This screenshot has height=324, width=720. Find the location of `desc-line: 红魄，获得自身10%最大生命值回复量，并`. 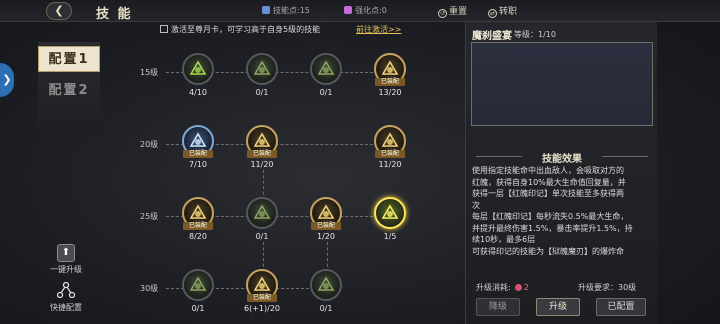

desc-line: 红魄，获得自身10%最大生命值回复量，并 is located at coordinates (549, 182).